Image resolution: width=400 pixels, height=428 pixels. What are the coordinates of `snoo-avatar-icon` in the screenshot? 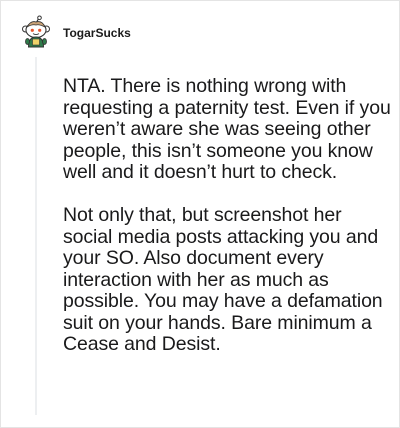 It's located at (36, 31).